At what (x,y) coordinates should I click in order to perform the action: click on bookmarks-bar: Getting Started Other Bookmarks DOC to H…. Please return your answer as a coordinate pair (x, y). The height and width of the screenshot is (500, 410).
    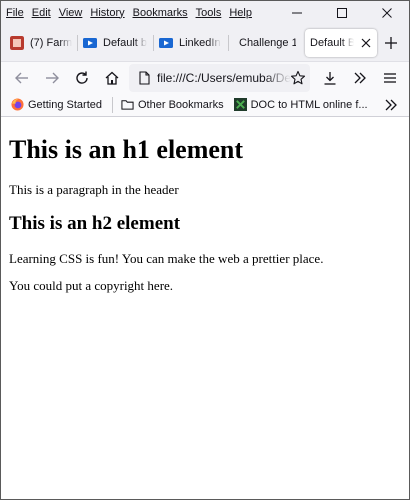
    Looking at the image, I should click on (205, 105).